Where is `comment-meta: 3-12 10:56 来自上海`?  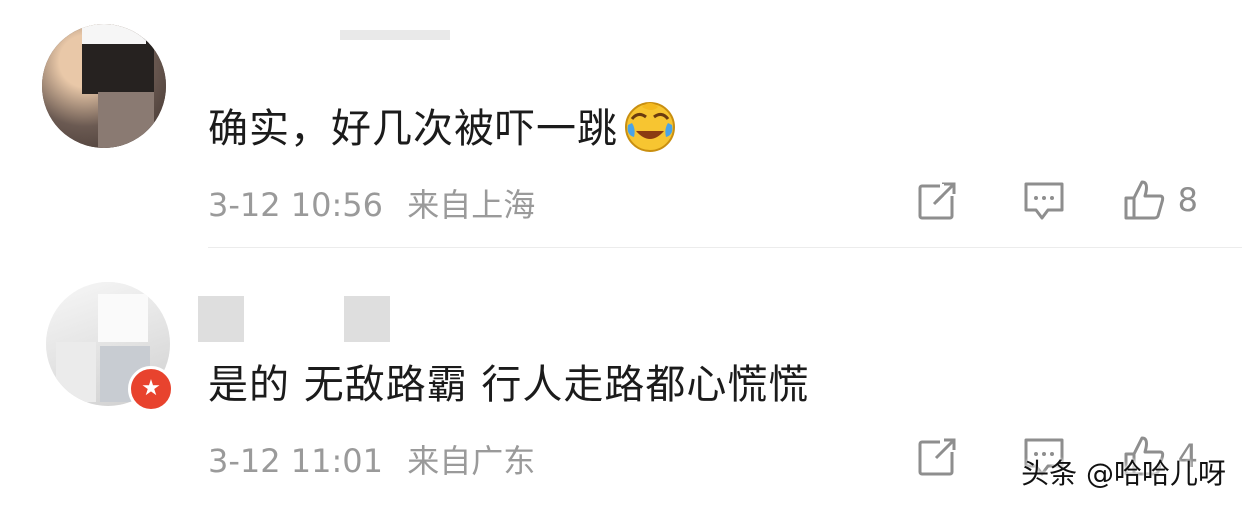 comment-meta: 3-12 10:56 来自上海 is located at coordinates (371, 203).